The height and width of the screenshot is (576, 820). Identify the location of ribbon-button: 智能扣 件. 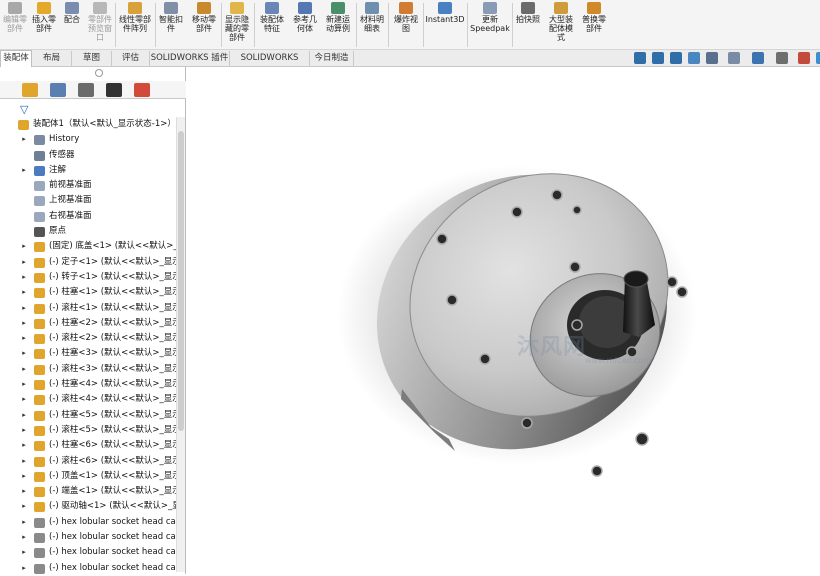
(171, 25).